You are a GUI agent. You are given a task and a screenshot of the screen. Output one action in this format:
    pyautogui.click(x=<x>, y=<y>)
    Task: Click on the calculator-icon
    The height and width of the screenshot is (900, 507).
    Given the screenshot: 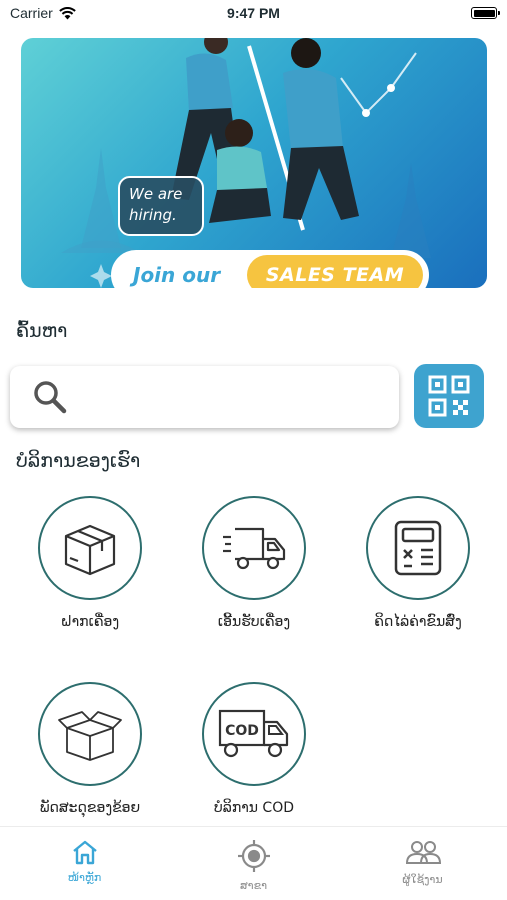 What is the action you would take?
    pyautogui.click(x=418, y=548)
    